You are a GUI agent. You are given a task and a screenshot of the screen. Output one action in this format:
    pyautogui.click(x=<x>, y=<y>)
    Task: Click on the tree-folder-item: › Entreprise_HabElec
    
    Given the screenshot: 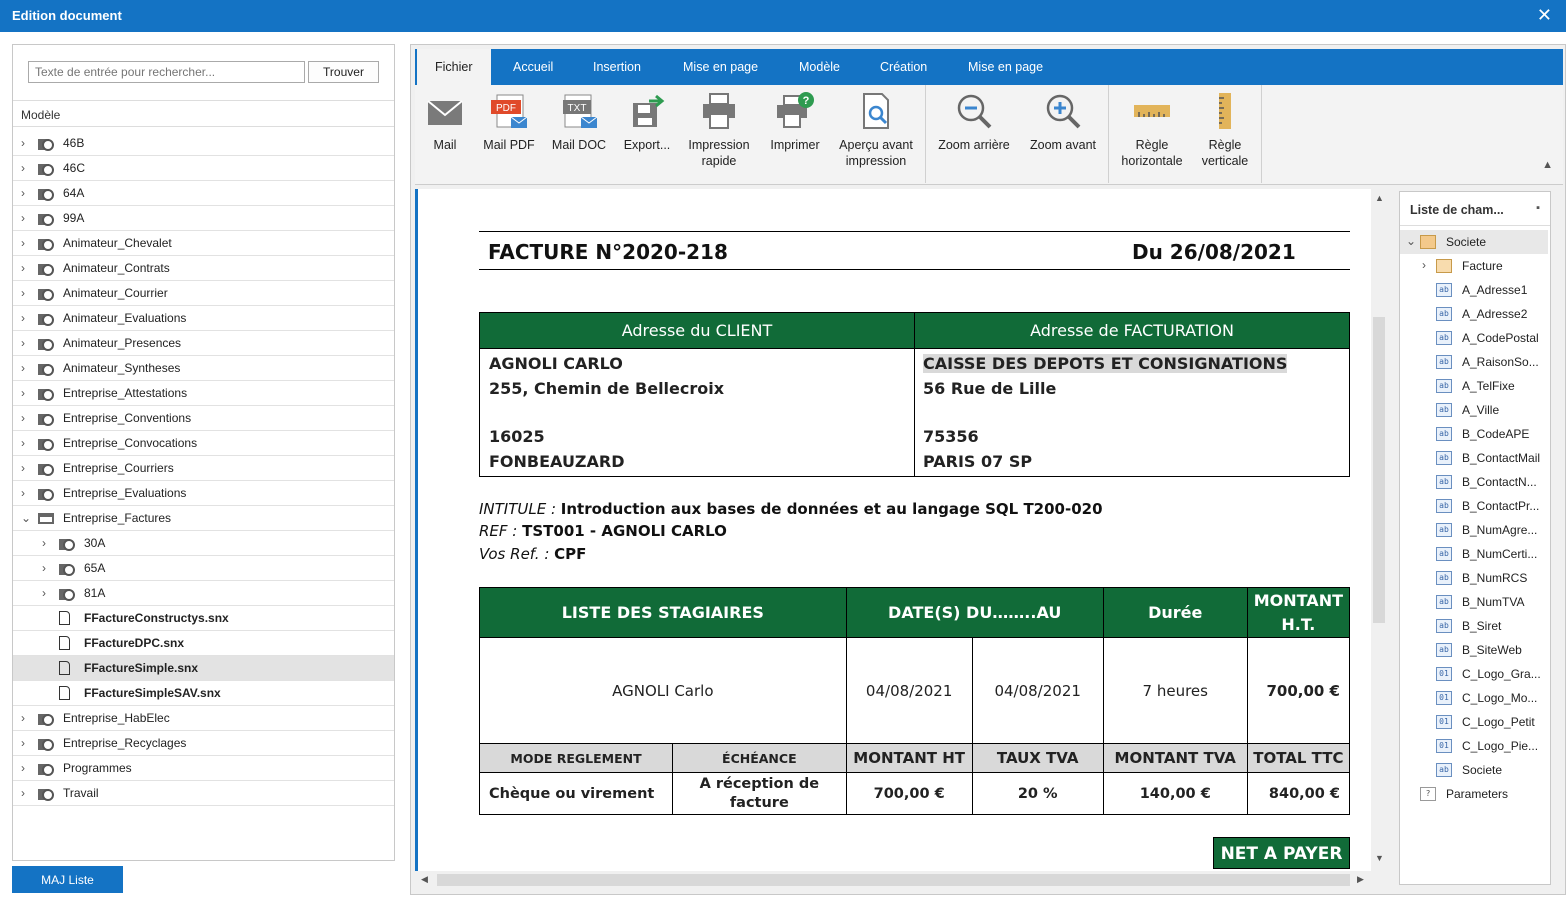 What is the action you would take?
    pyautogui.click(x=203, y=718)
    